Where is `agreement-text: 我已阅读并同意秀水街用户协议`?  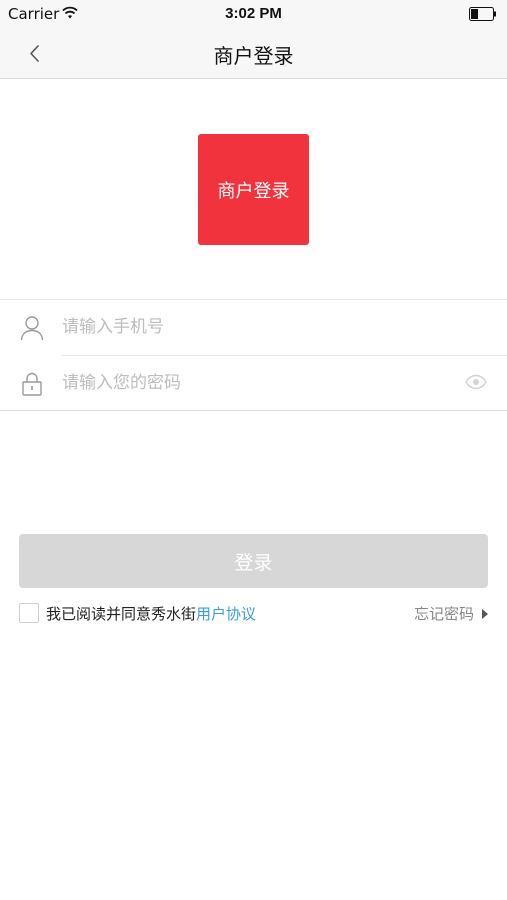
agreement-text: 我已阅读并同意秀水街用户协议 is located at coordinates (151, 613).